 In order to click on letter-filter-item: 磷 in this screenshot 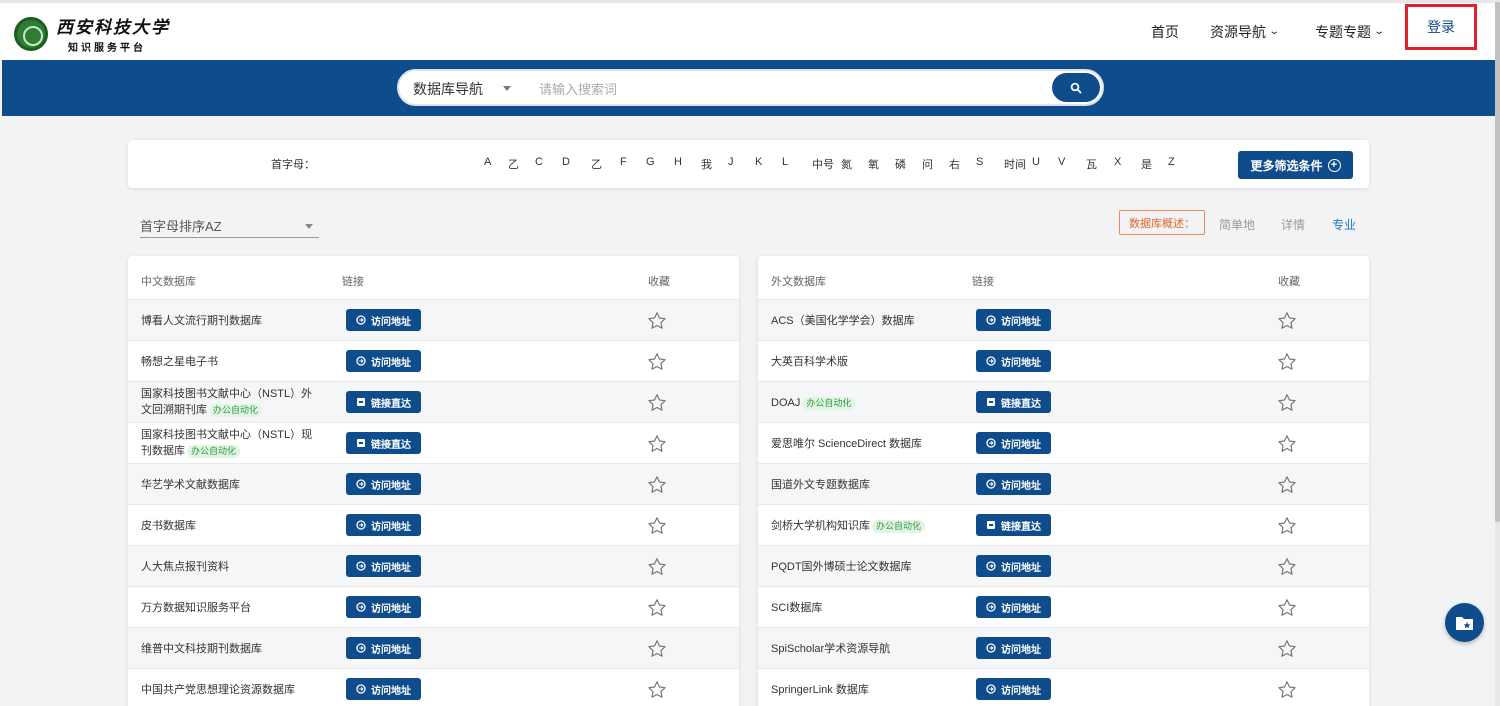, I will do `click(900, 164)`.